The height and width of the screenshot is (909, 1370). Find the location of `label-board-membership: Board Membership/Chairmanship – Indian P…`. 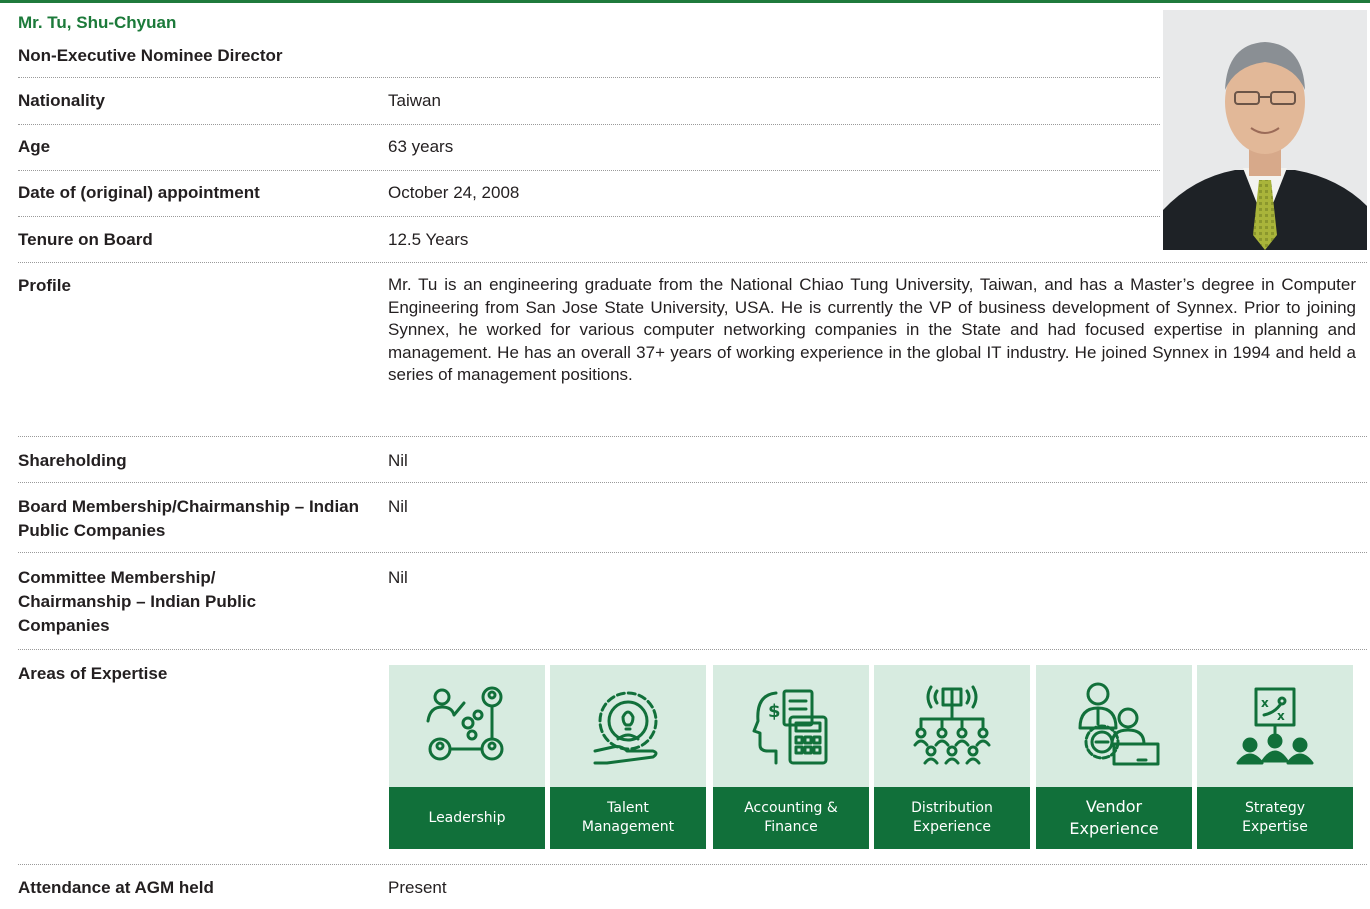

label-board-membership: Board Membership/Chairmanship – Indian P… is located at coordinates (189, 518).